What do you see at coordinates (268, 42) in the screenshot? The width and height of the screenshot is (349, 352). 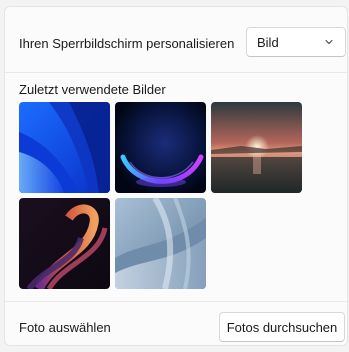 I see `dropdown-value: Bild` at bounding box center [268, 42].